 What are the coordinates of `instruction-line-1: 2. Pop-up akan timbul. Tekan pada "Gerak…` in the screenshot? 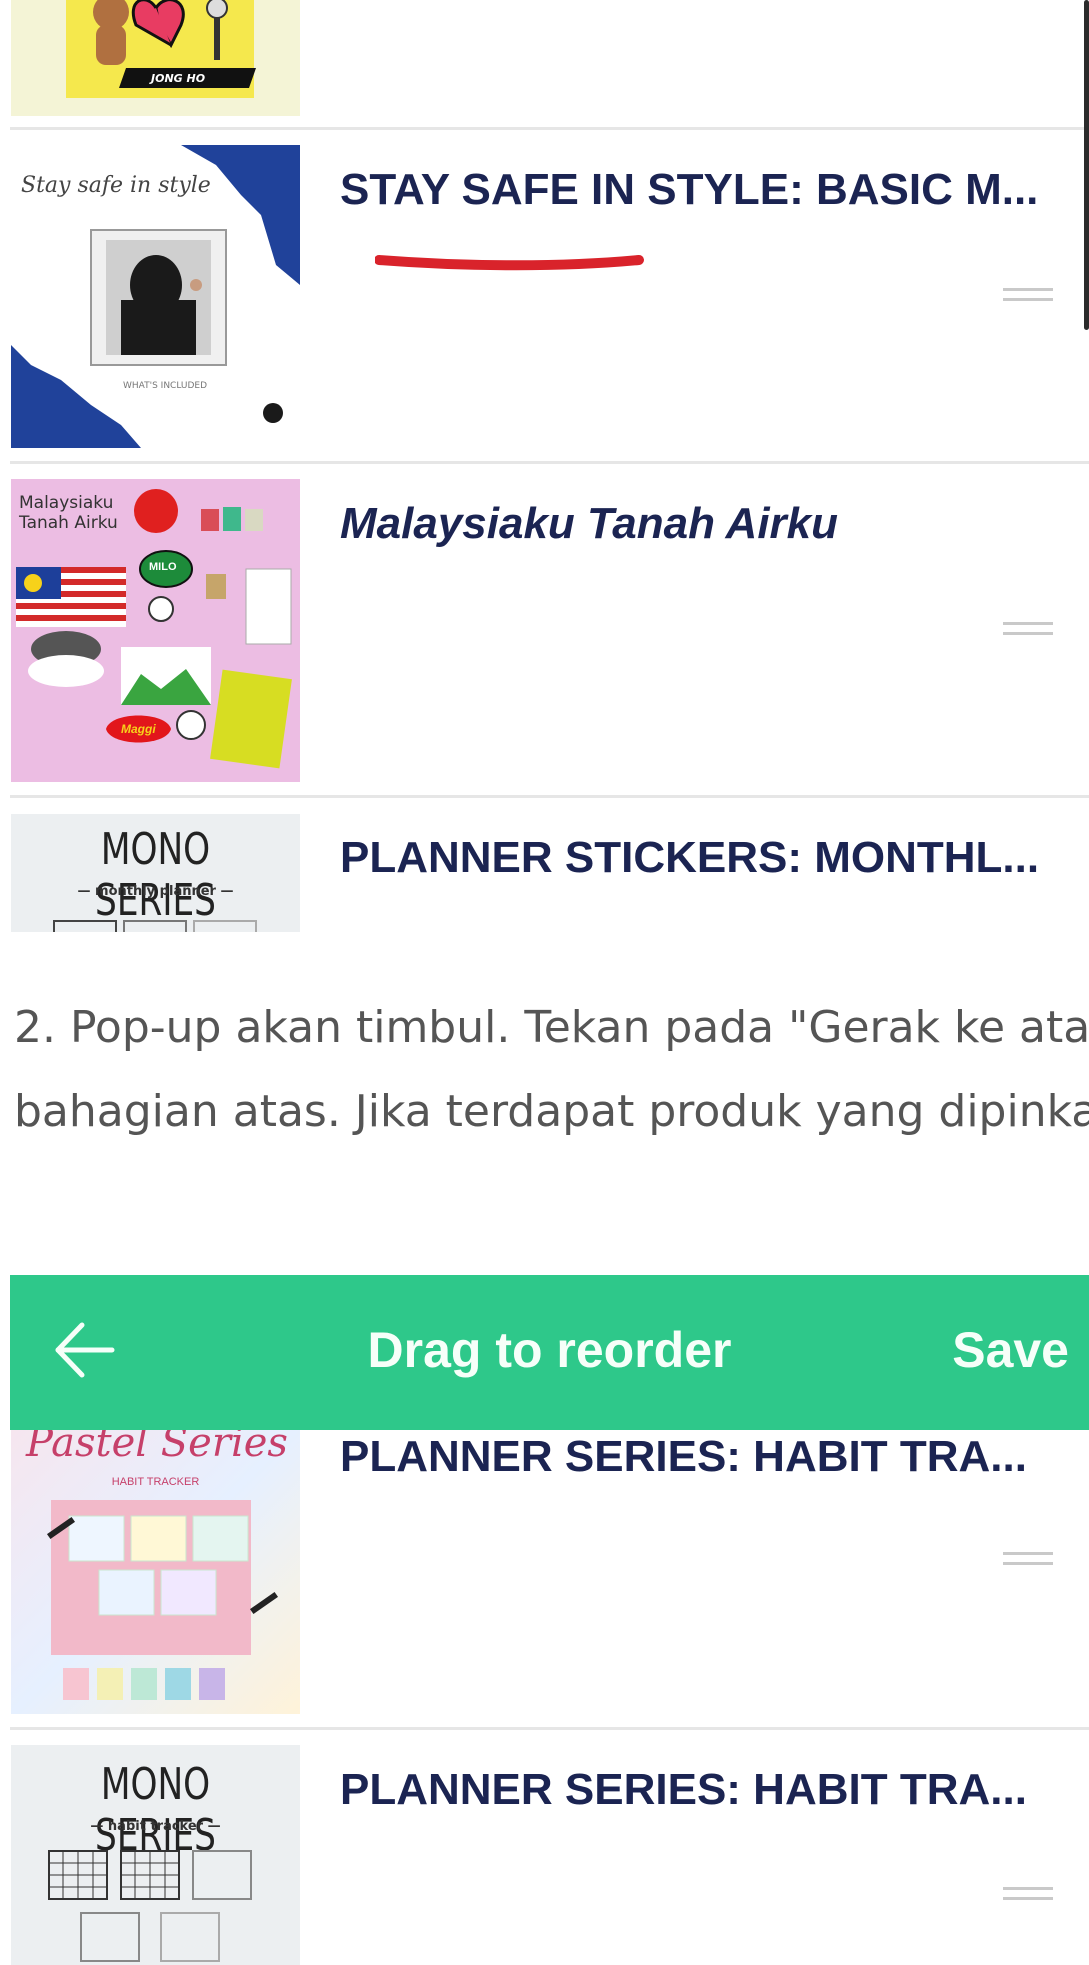 It's located at (551, 1027).